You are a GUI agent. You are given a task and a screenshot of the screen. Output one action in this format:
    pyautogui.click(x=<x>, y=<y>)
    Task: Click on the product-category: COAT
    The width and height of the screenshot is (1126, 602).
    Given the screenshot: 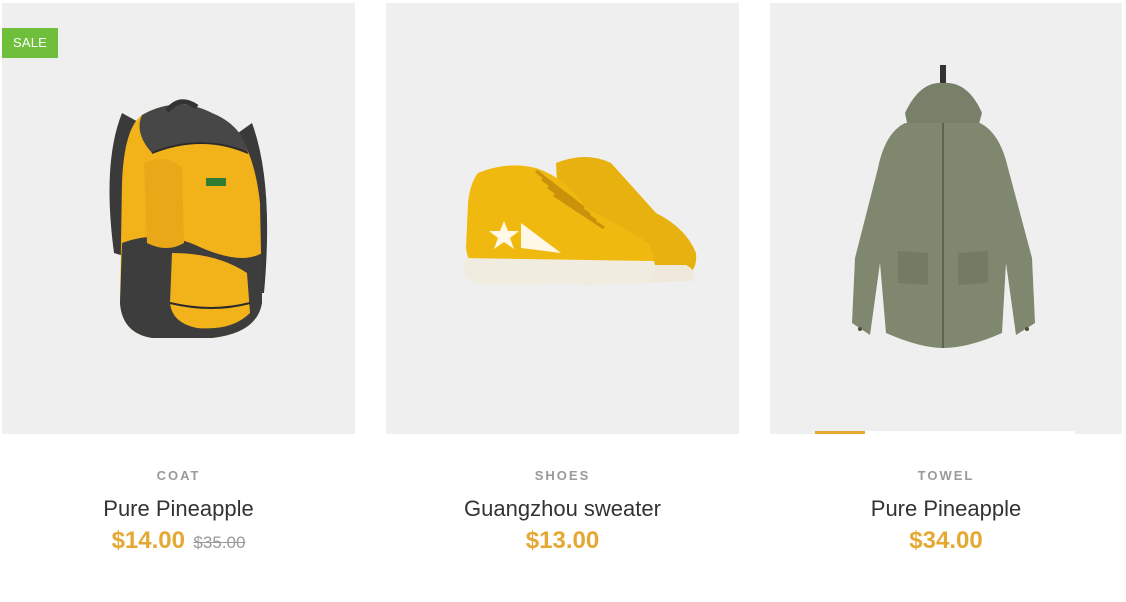 What is the action you would take?
    pyautogui.click(x=178, y=475)
    